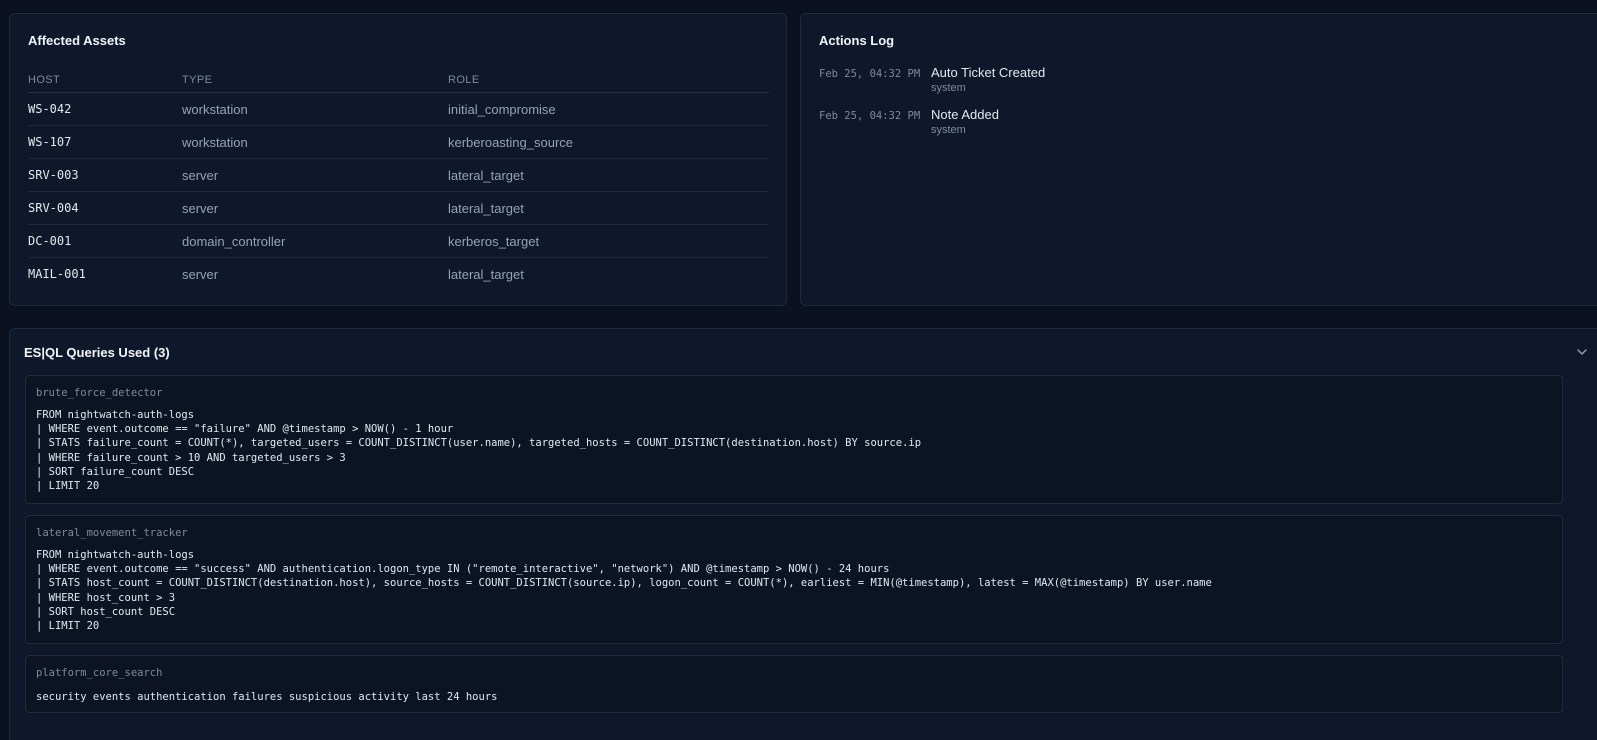 The image size is (1597, 740). What do you see at coordinates (99, 673) in the screenshot?
I see `query-name: platform_core_search` at bounding box center [99, 673].